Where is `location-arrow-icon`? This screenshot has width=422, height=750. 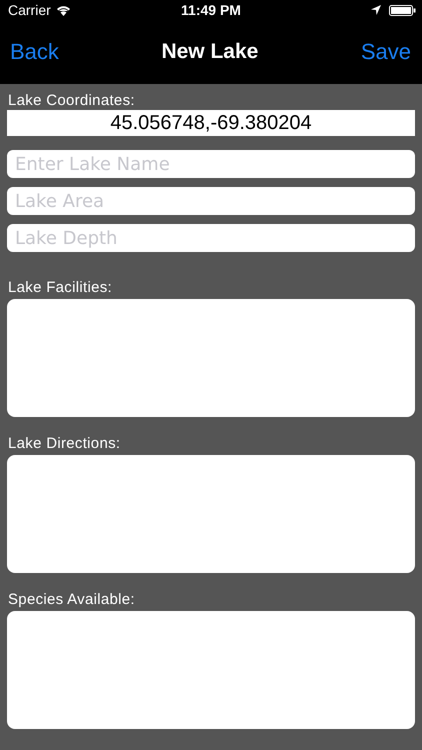 location-arrow-icon is located at coordinates (376, 10).